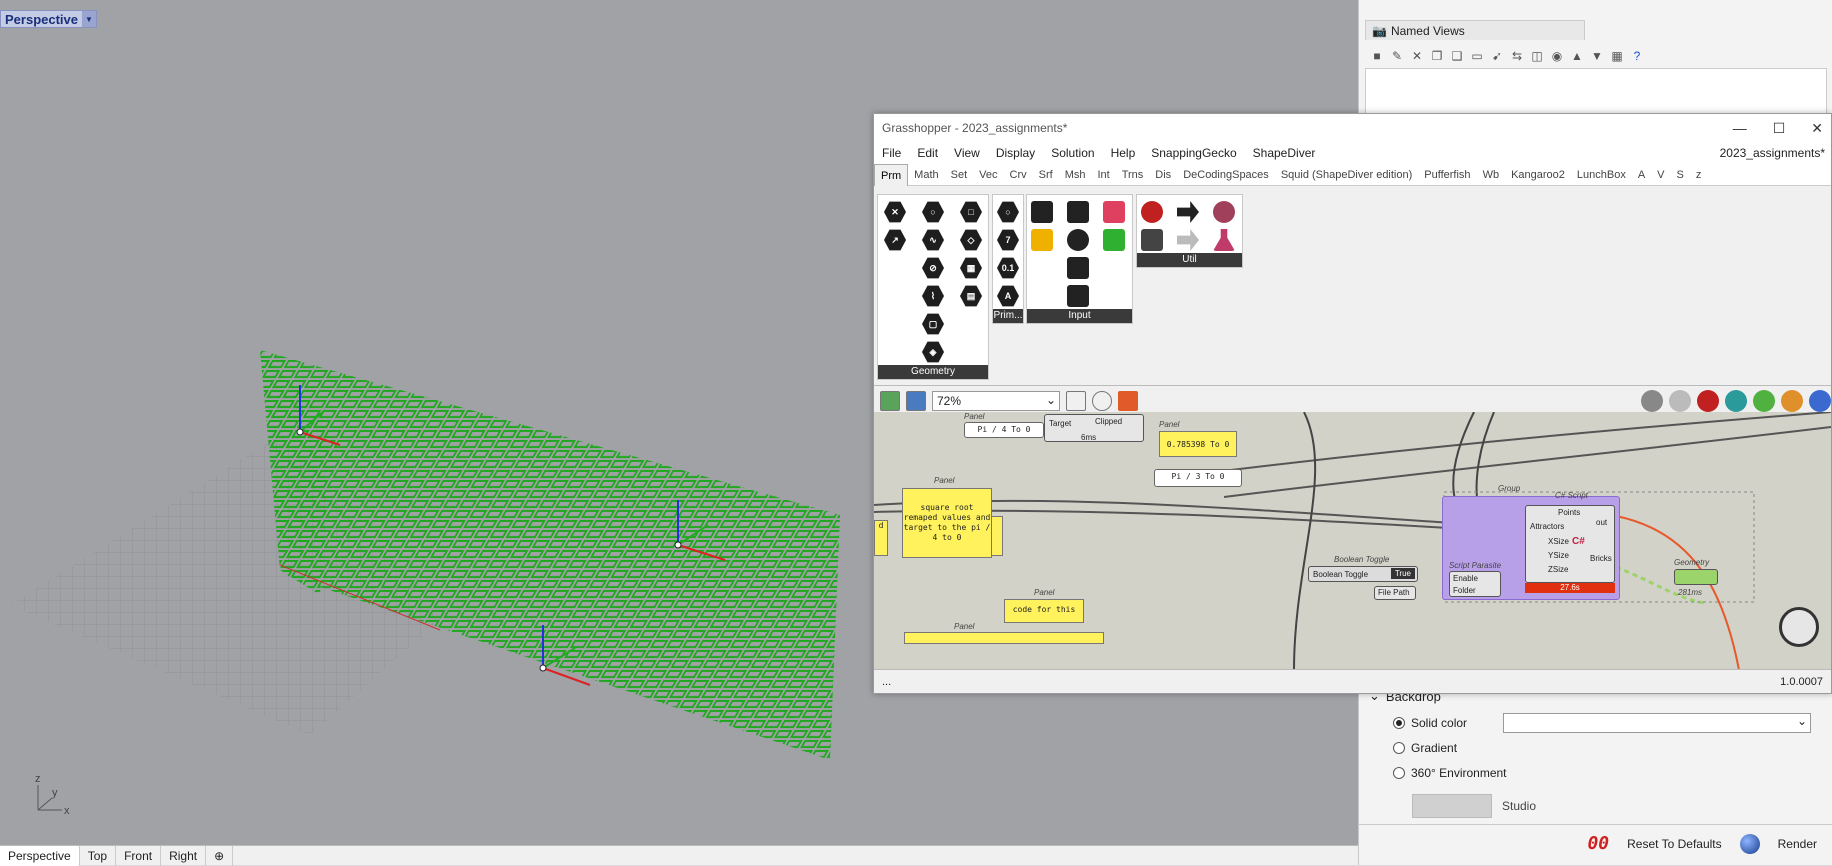  Describe the element at coordinates (1465, 578) in the screenshot. I see `enable-input: Enable` at that location.